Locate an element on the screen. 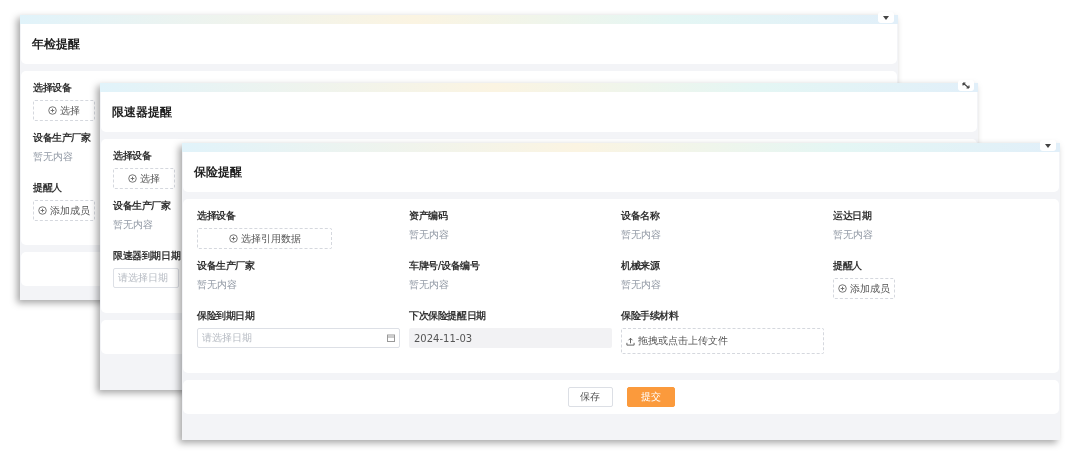 This screenshot has width=1080, height=456. upload-icon is located at coordinates (630, 341).